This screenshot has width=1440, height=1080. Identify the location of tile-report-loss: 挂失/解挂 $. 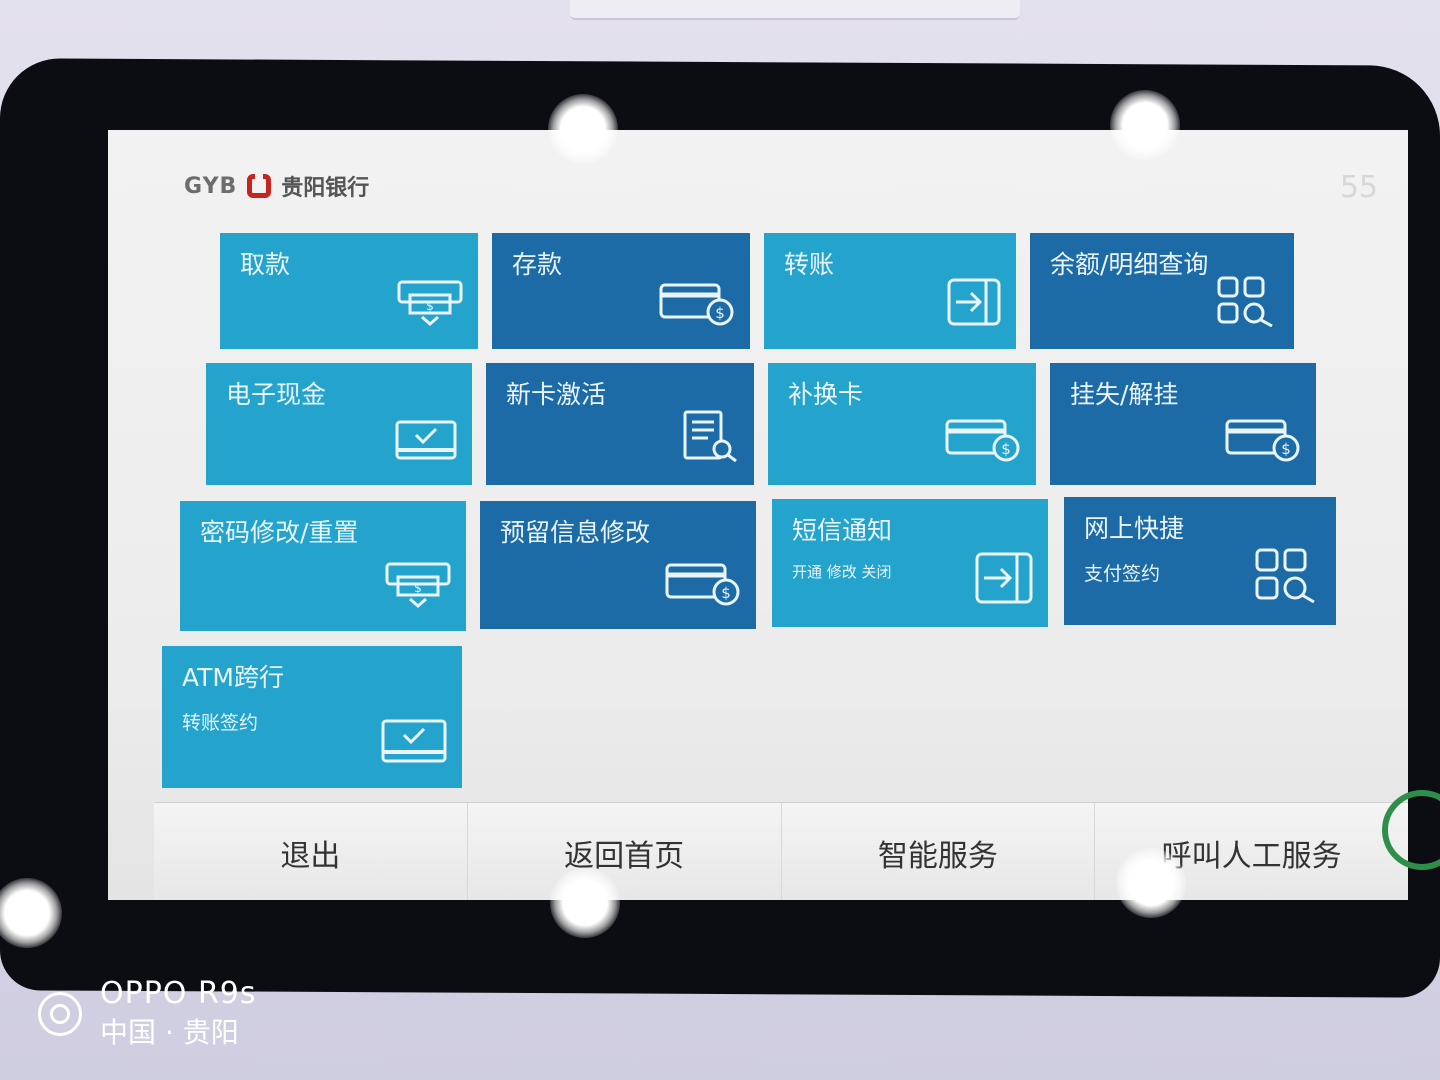
(1183, 424).